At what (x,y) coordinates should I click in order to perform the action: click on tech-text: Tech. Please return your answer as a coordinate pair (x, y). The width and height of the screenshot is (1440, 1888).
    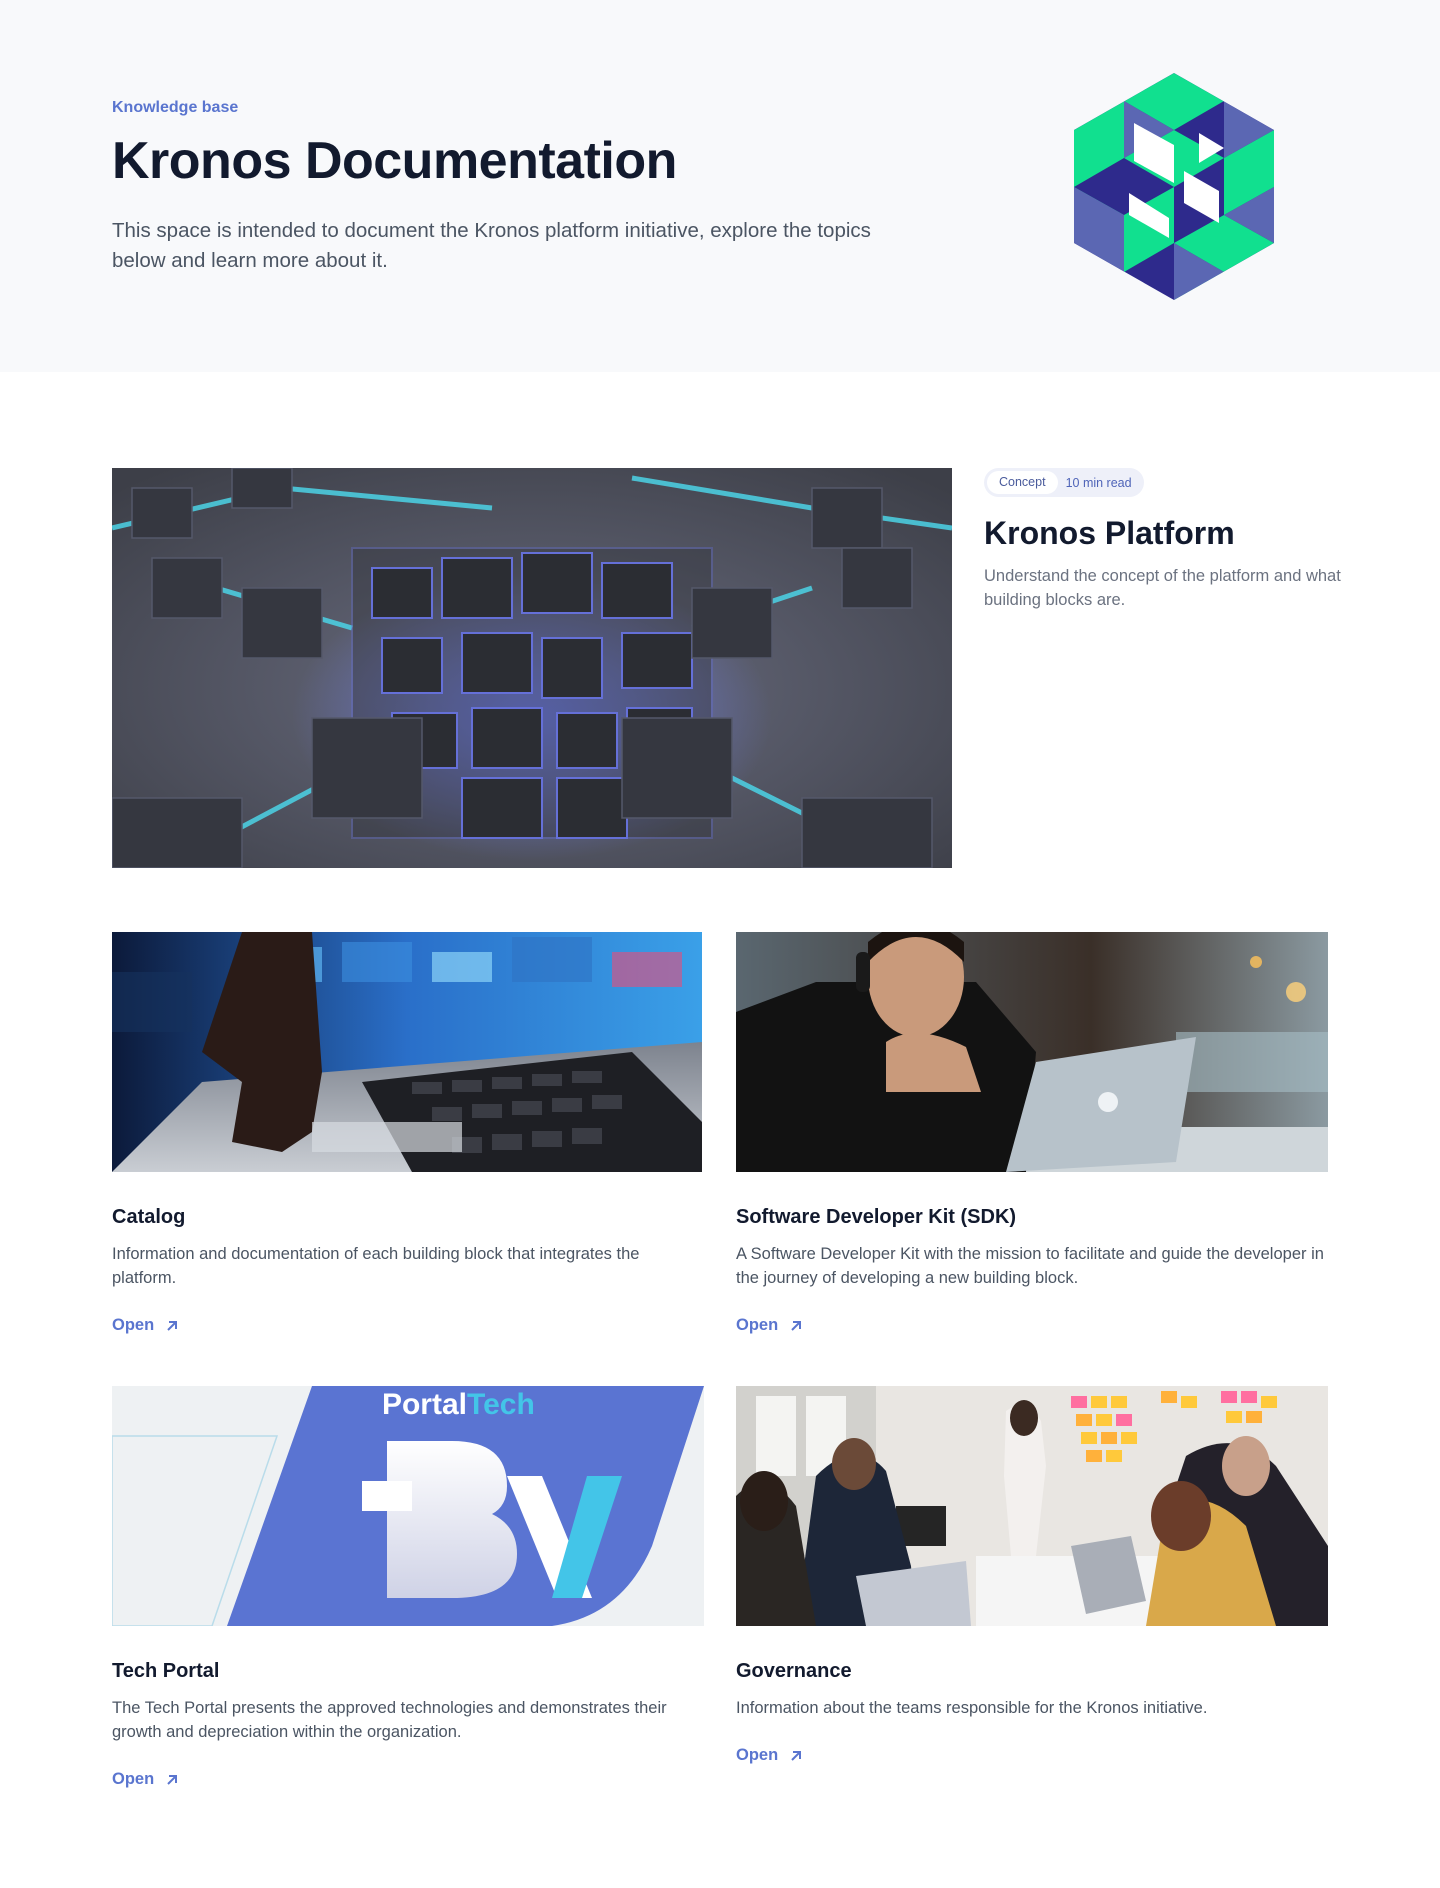
    Looking at the image, I should click on (501, 1404).